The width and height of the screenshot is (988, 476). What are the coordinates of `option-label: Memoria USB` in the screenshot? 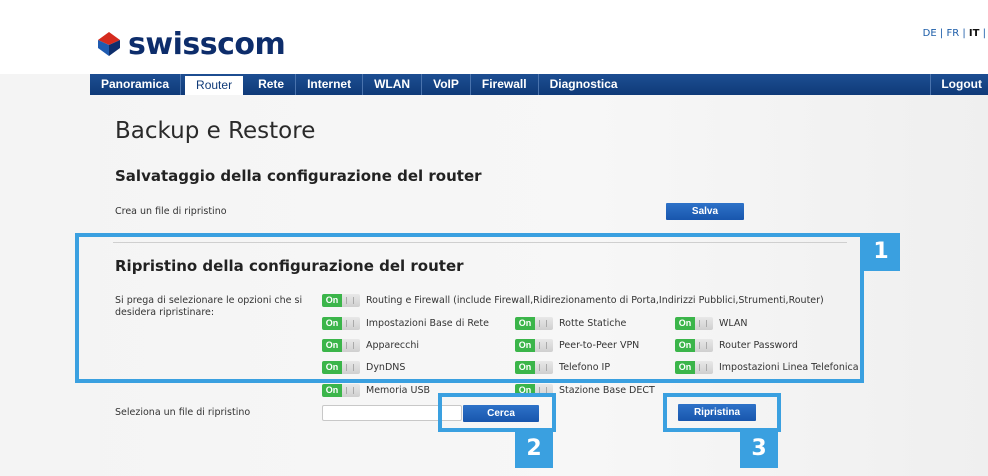 It's located at (398, 390).